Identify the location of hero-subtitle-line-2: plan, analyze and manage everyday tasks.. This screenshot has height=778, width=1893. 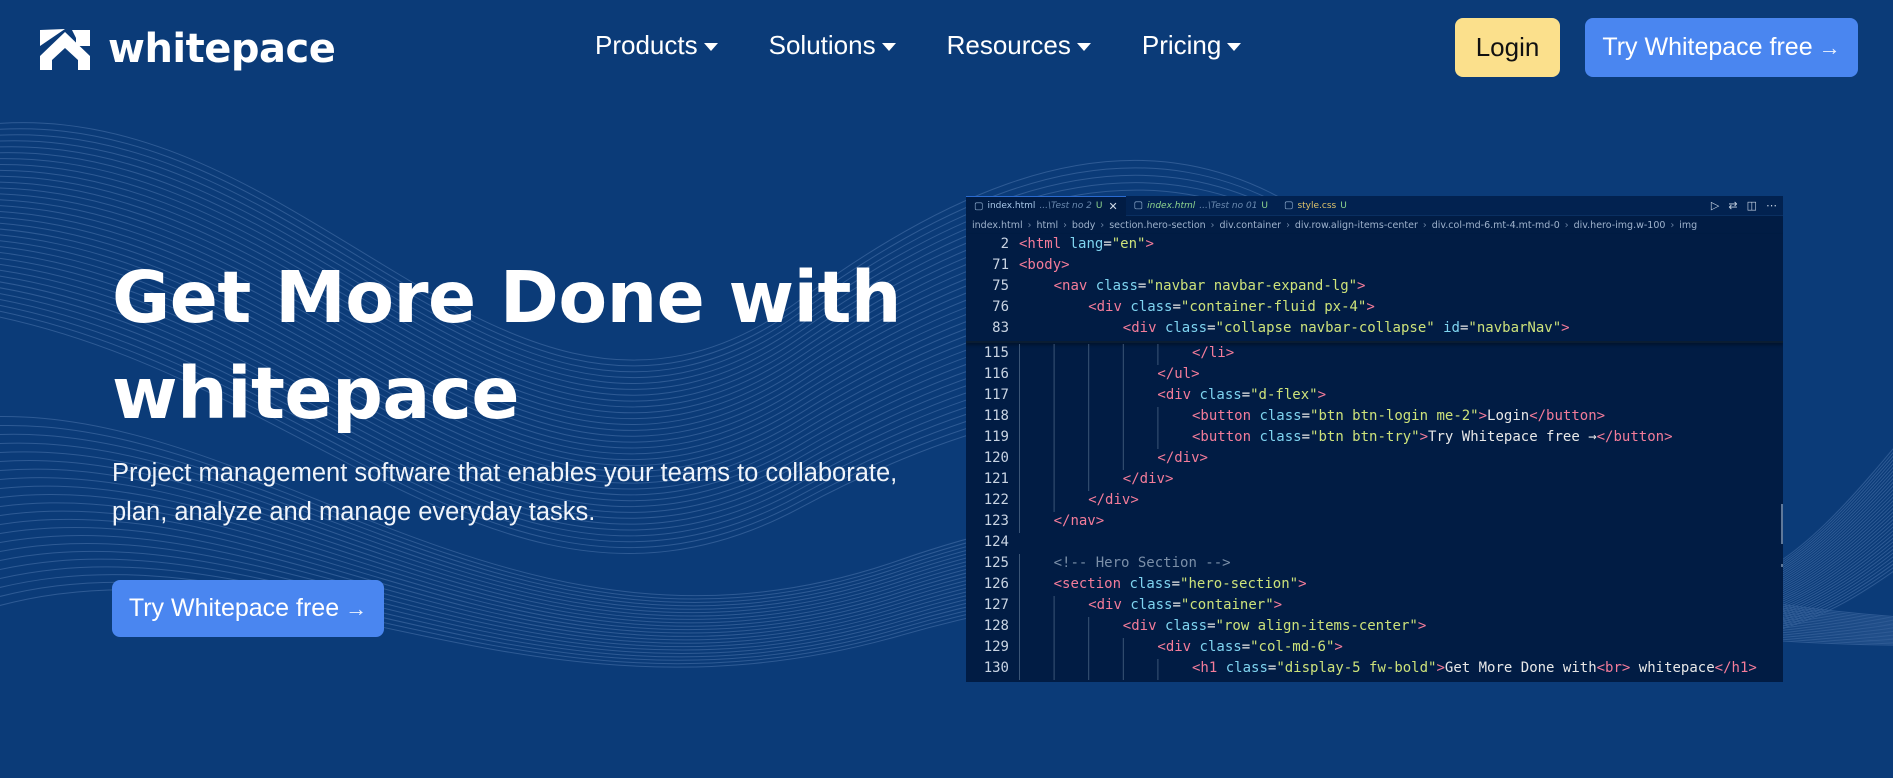
(354, 512).